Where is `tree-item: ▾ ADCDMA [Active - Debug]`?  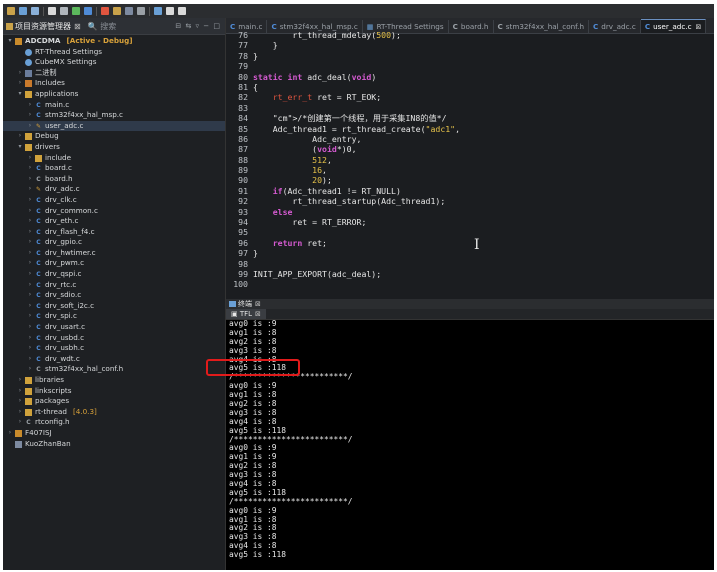 tree-item: ▾ ADCDMA [Active - Debug] is located at coordinates (114, 41).